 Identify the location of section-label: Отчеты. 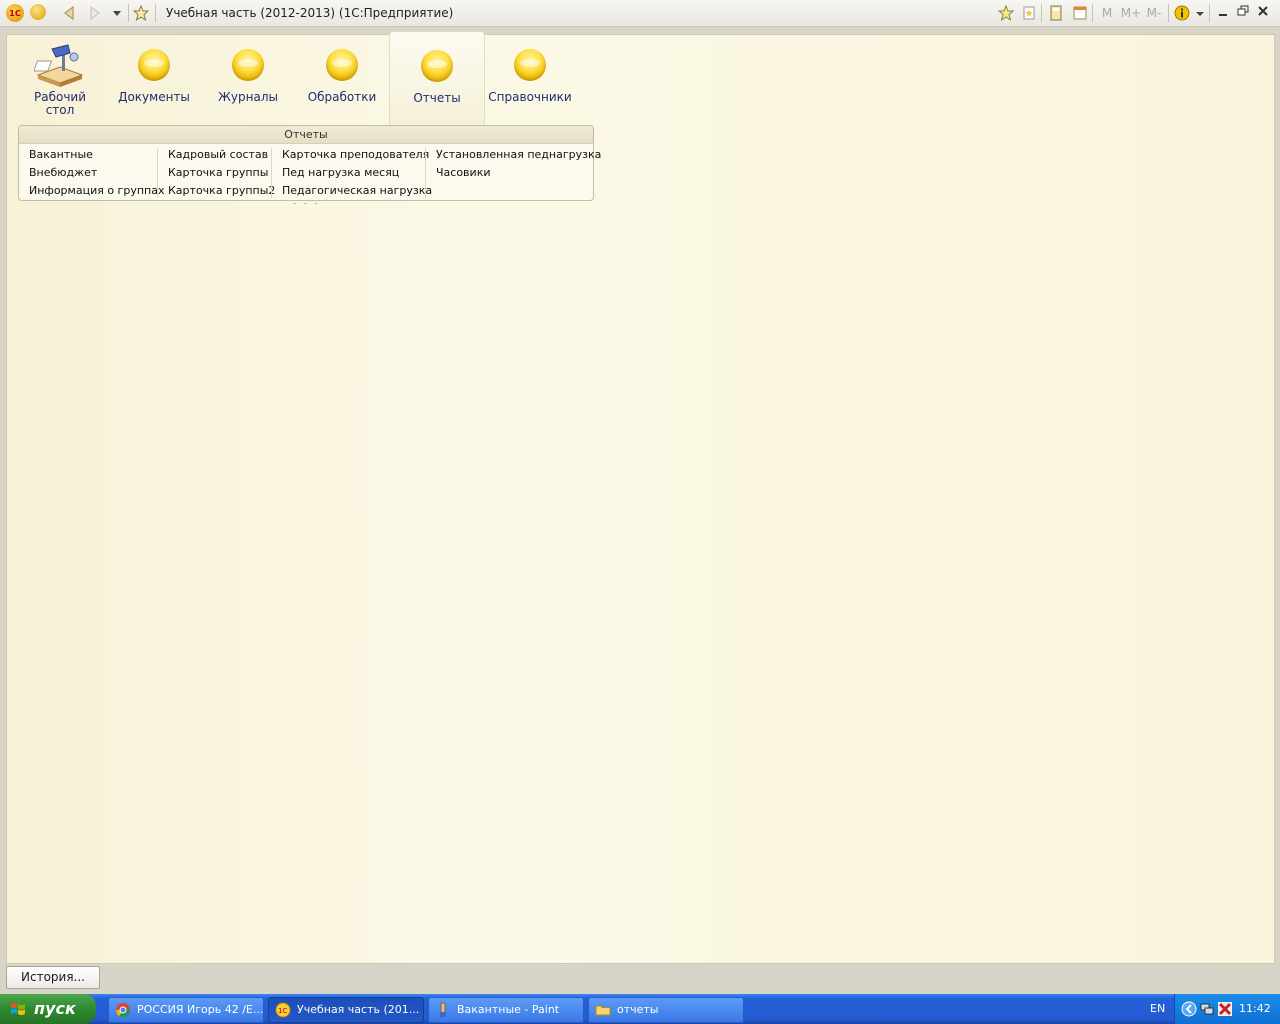
(437, 98).